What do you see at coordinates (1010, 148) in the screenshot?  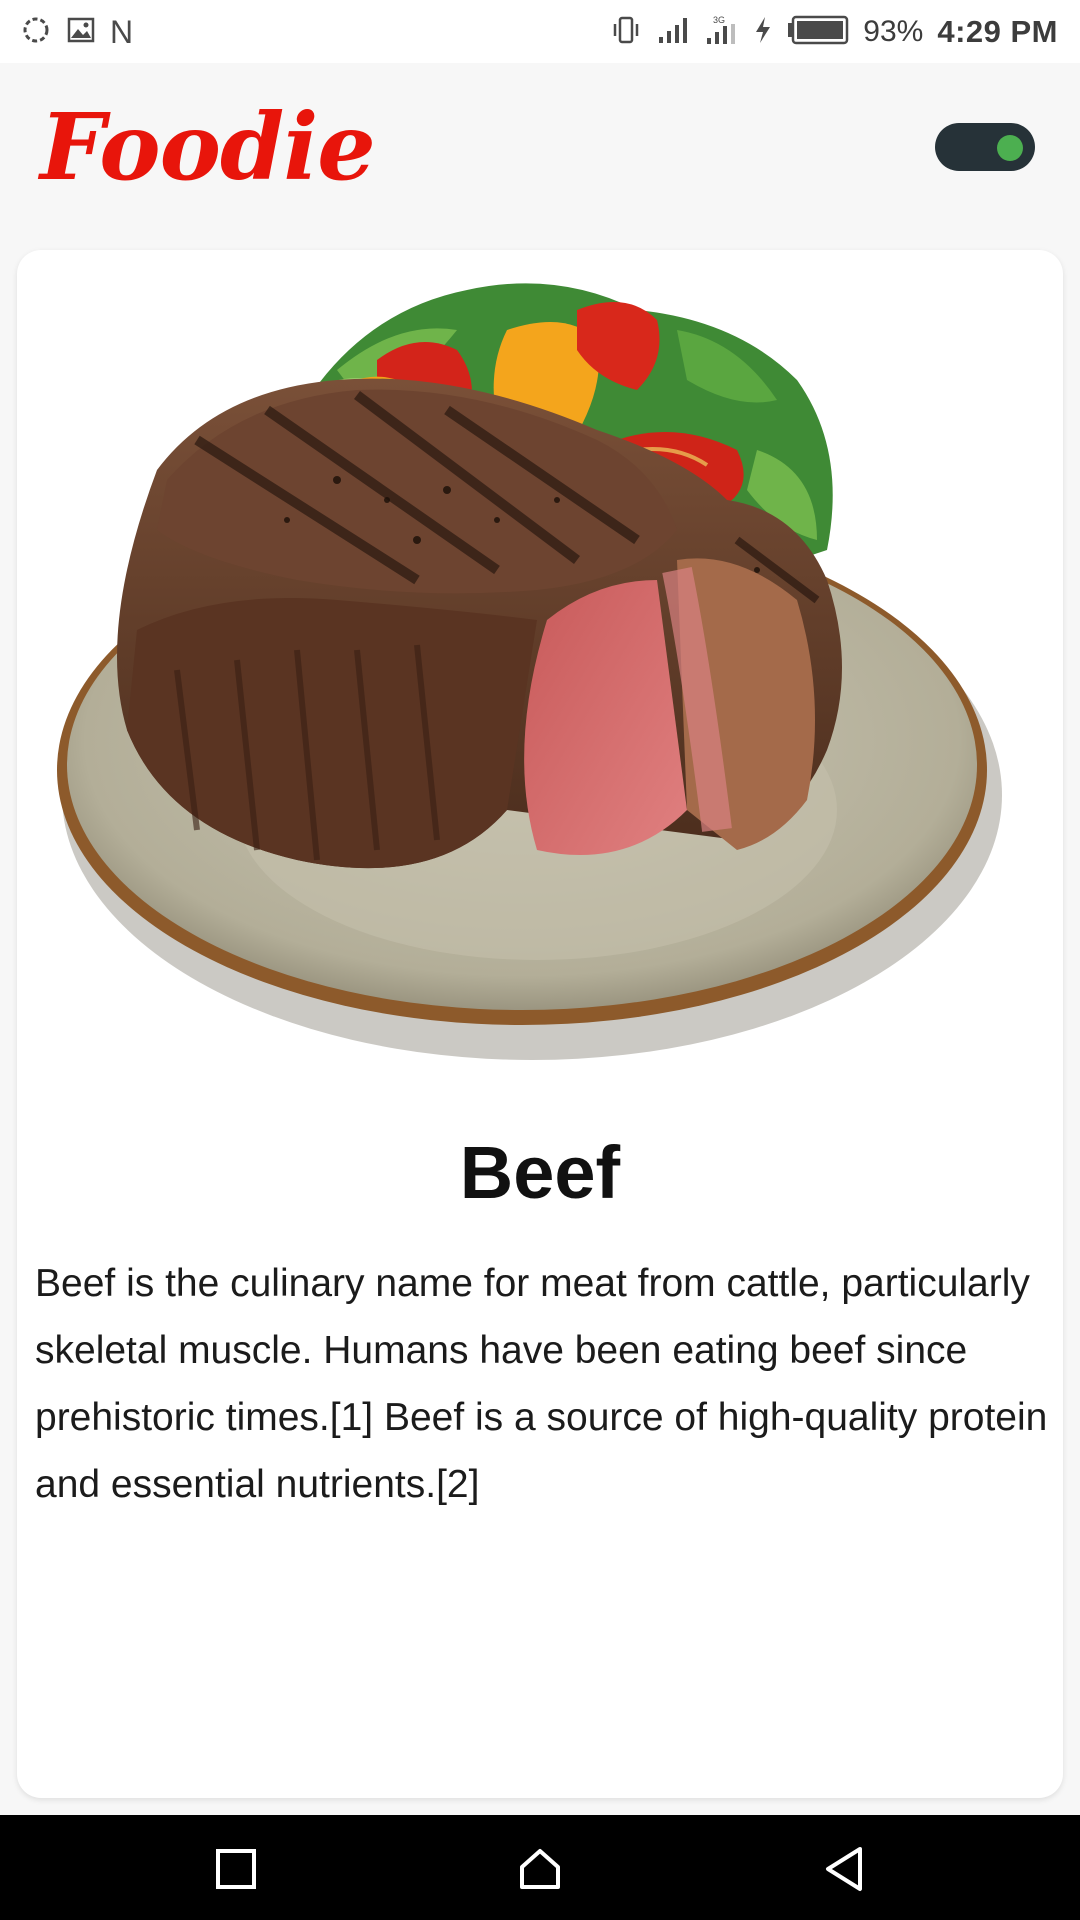 I see `toggle-knob` at bounding box center [1010, 148].